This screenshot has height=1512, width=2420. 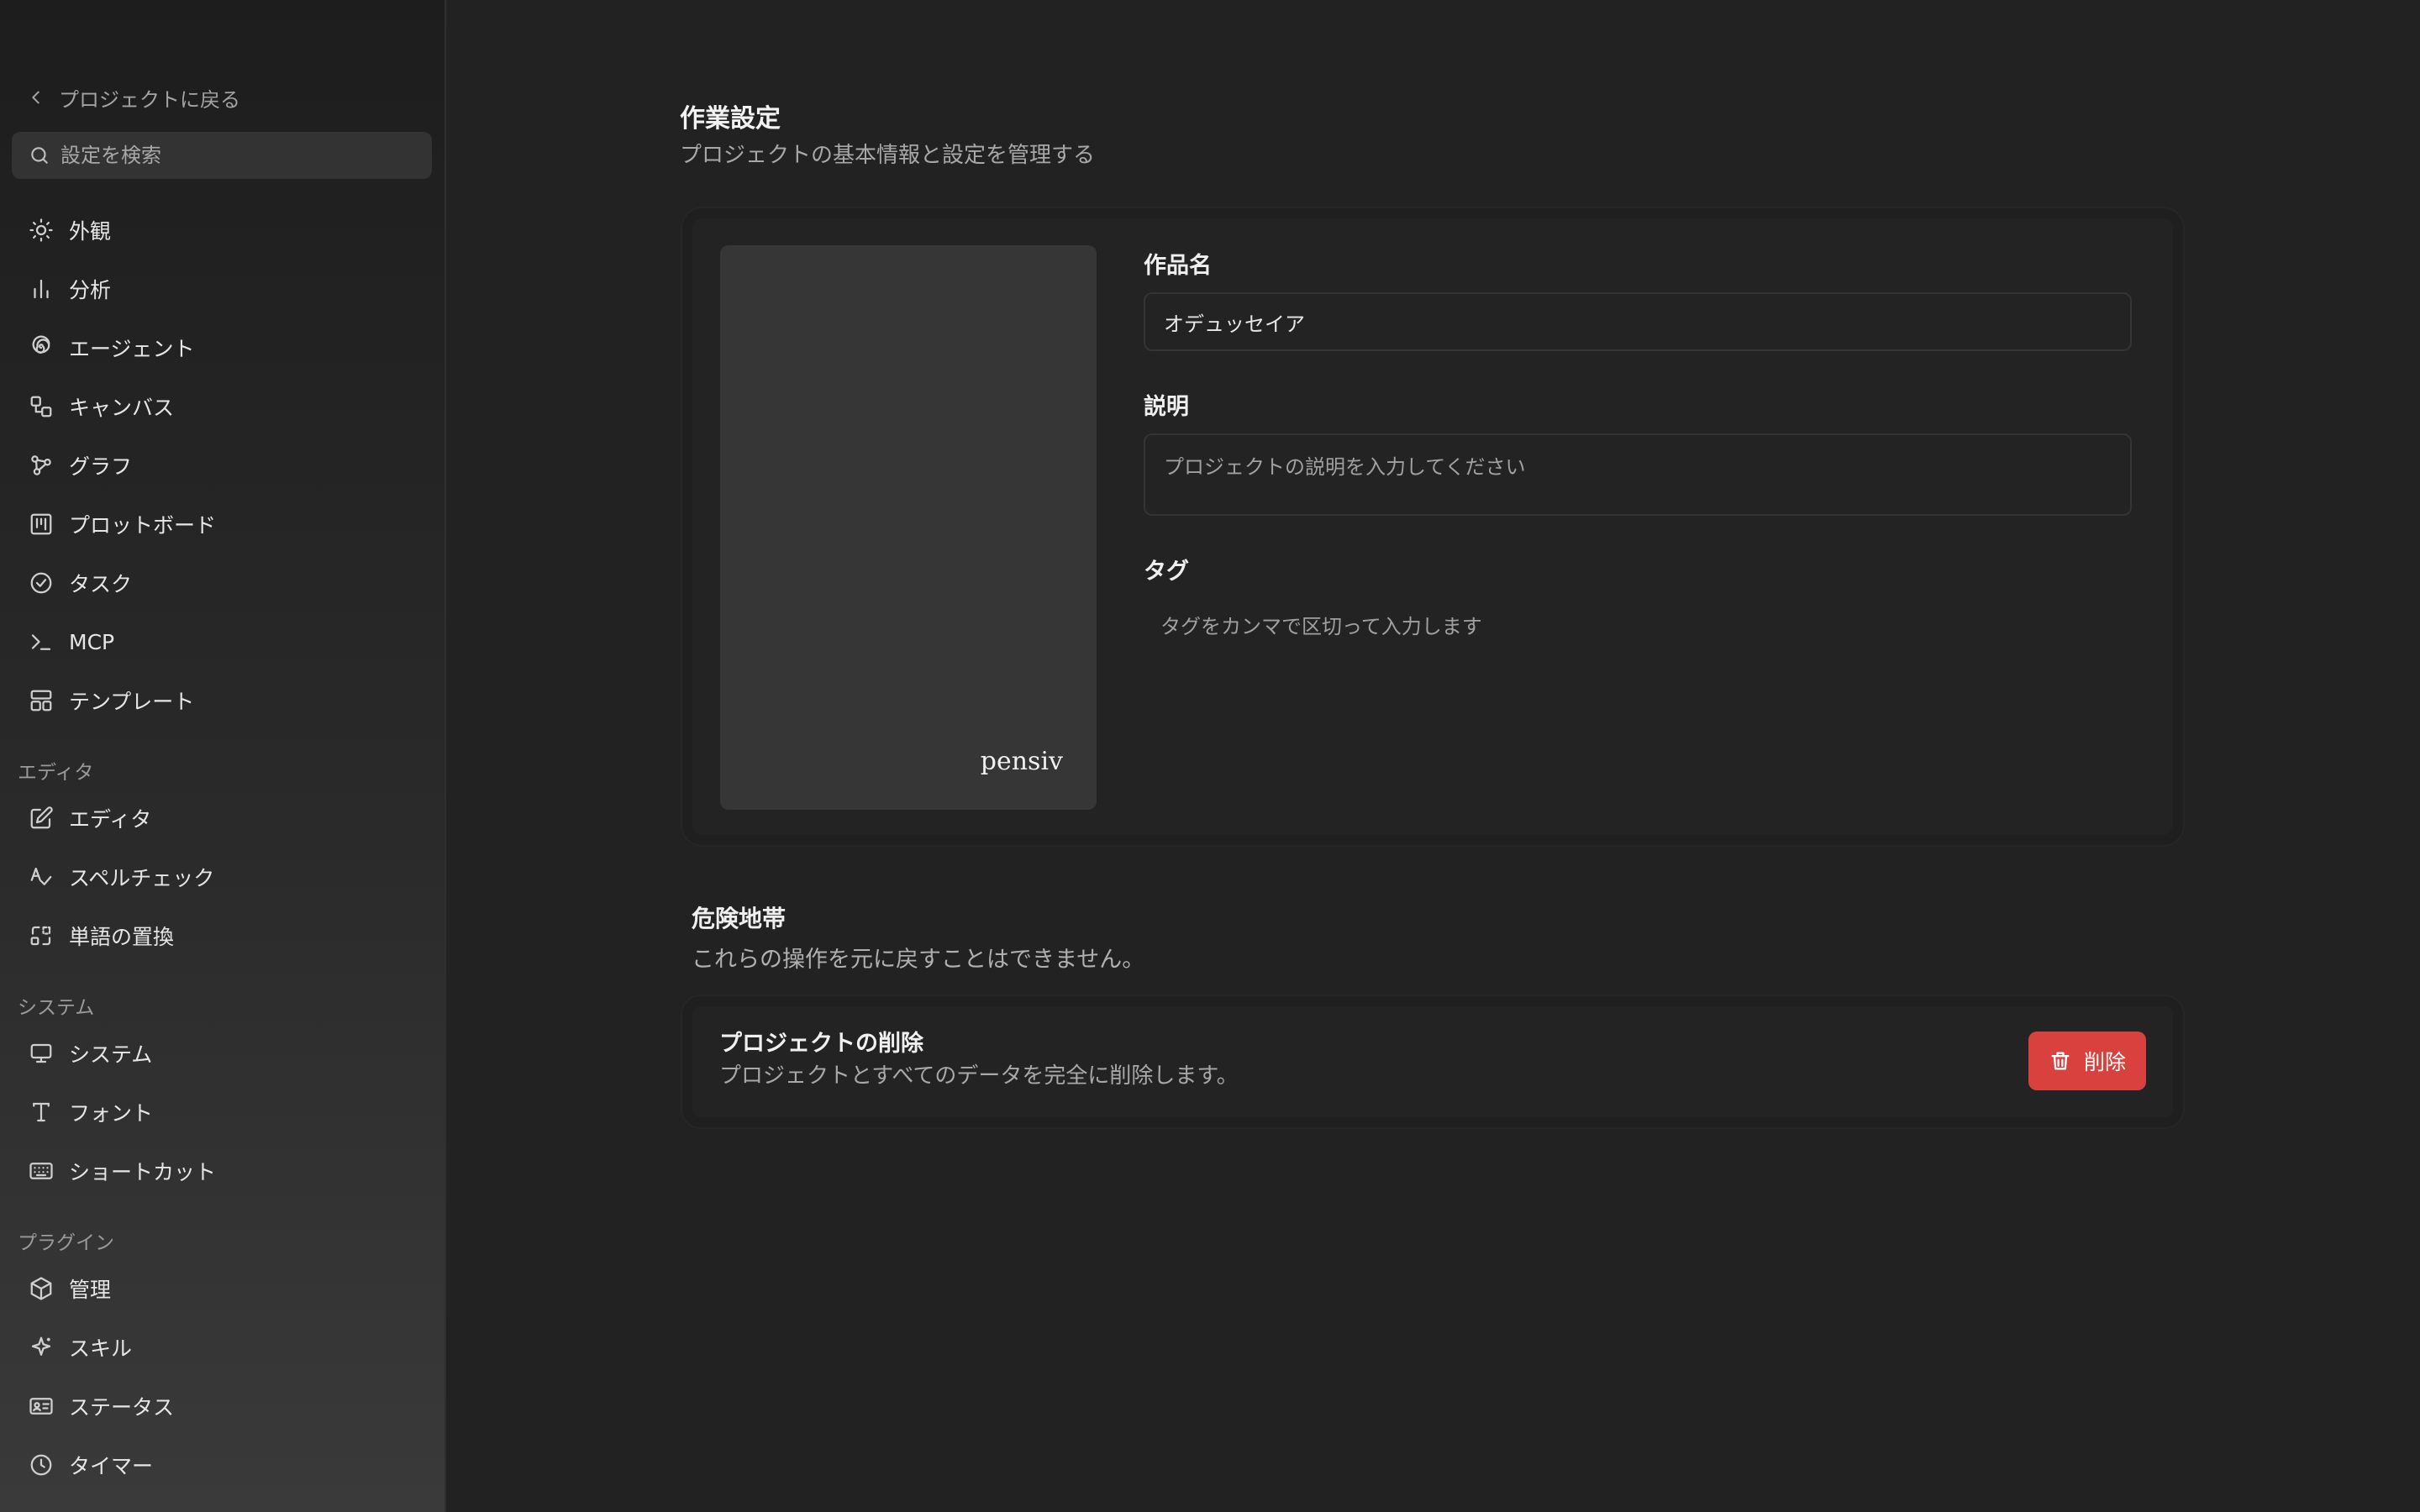 I want to click on spiral-icon, so click(x=41, y=347).